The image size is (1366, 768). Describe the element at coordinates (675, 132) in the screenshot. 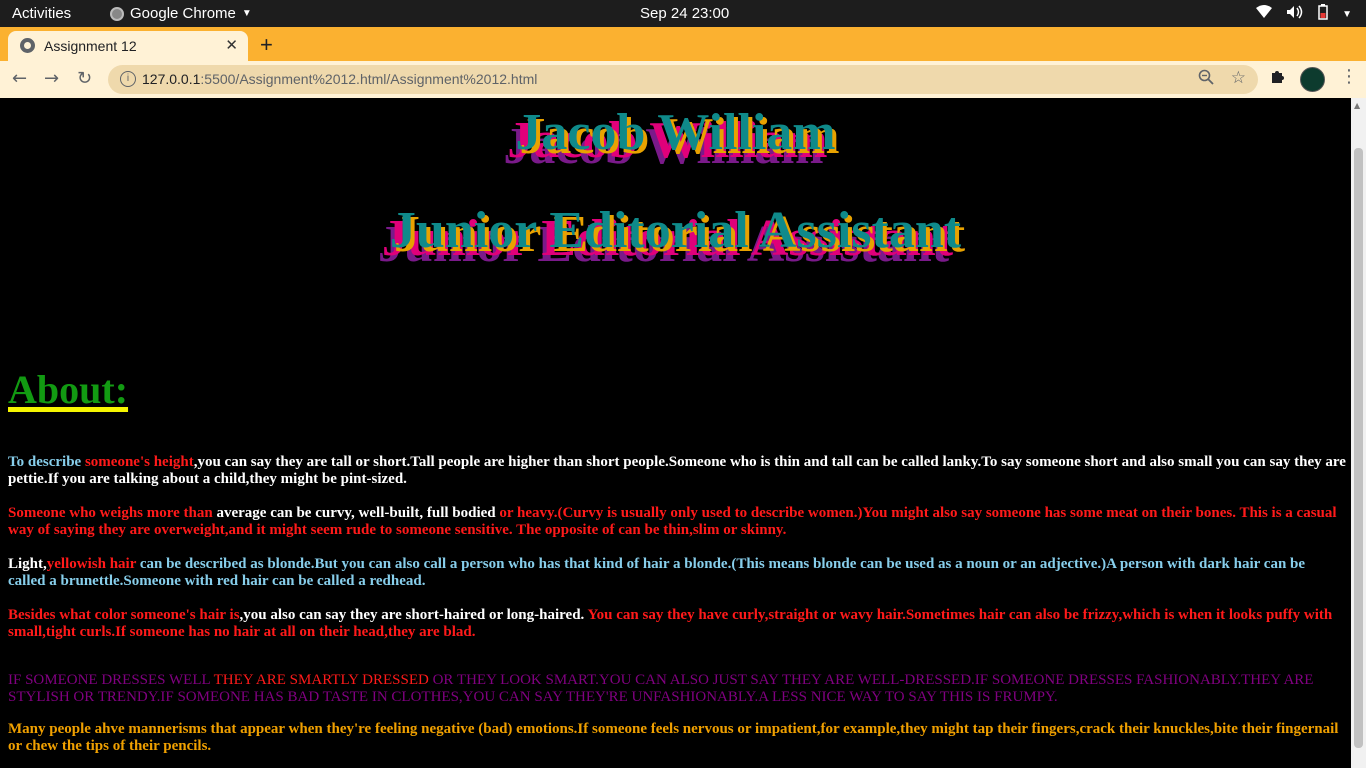

I see `name-heading: Jacob William` at that location.